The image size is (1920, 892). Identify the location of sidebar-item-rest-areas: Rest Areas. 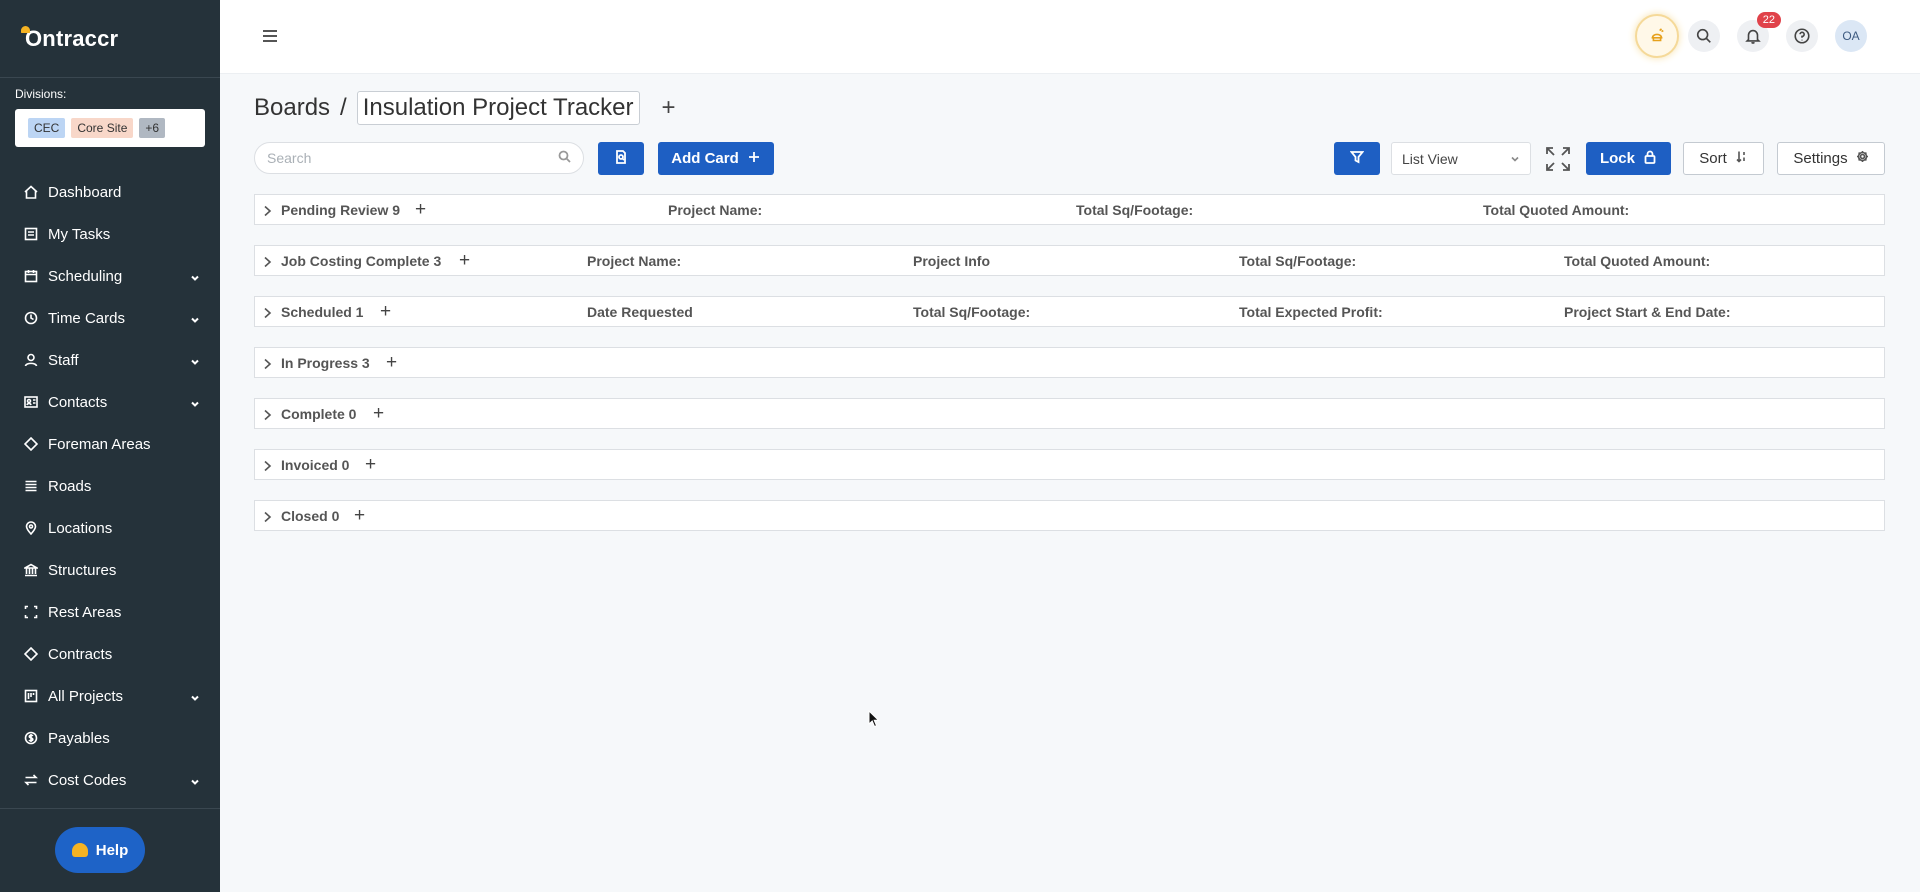
(110, 612).